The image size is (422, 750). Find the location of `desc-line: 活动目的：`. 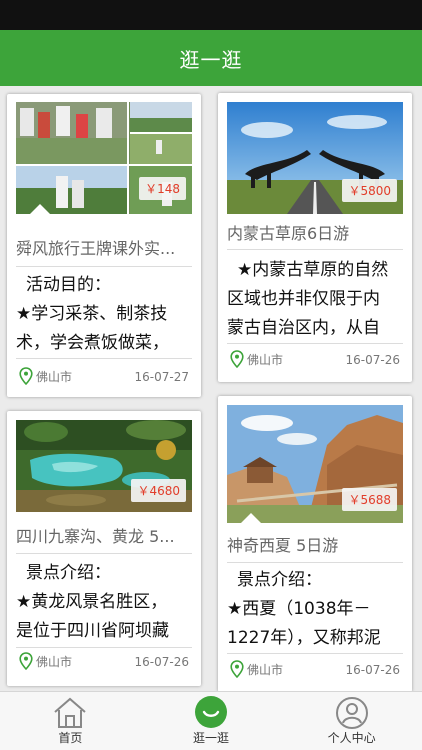

desc-line: 活动目的： is located at coordinates (68, 285).